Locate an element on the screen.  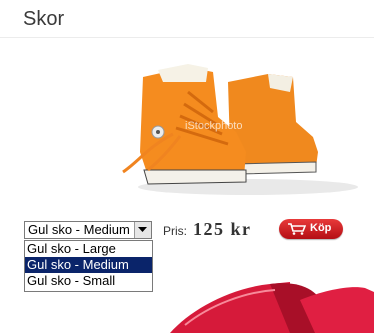
buy-button-label: Köp is located at coordinates (321, 228).